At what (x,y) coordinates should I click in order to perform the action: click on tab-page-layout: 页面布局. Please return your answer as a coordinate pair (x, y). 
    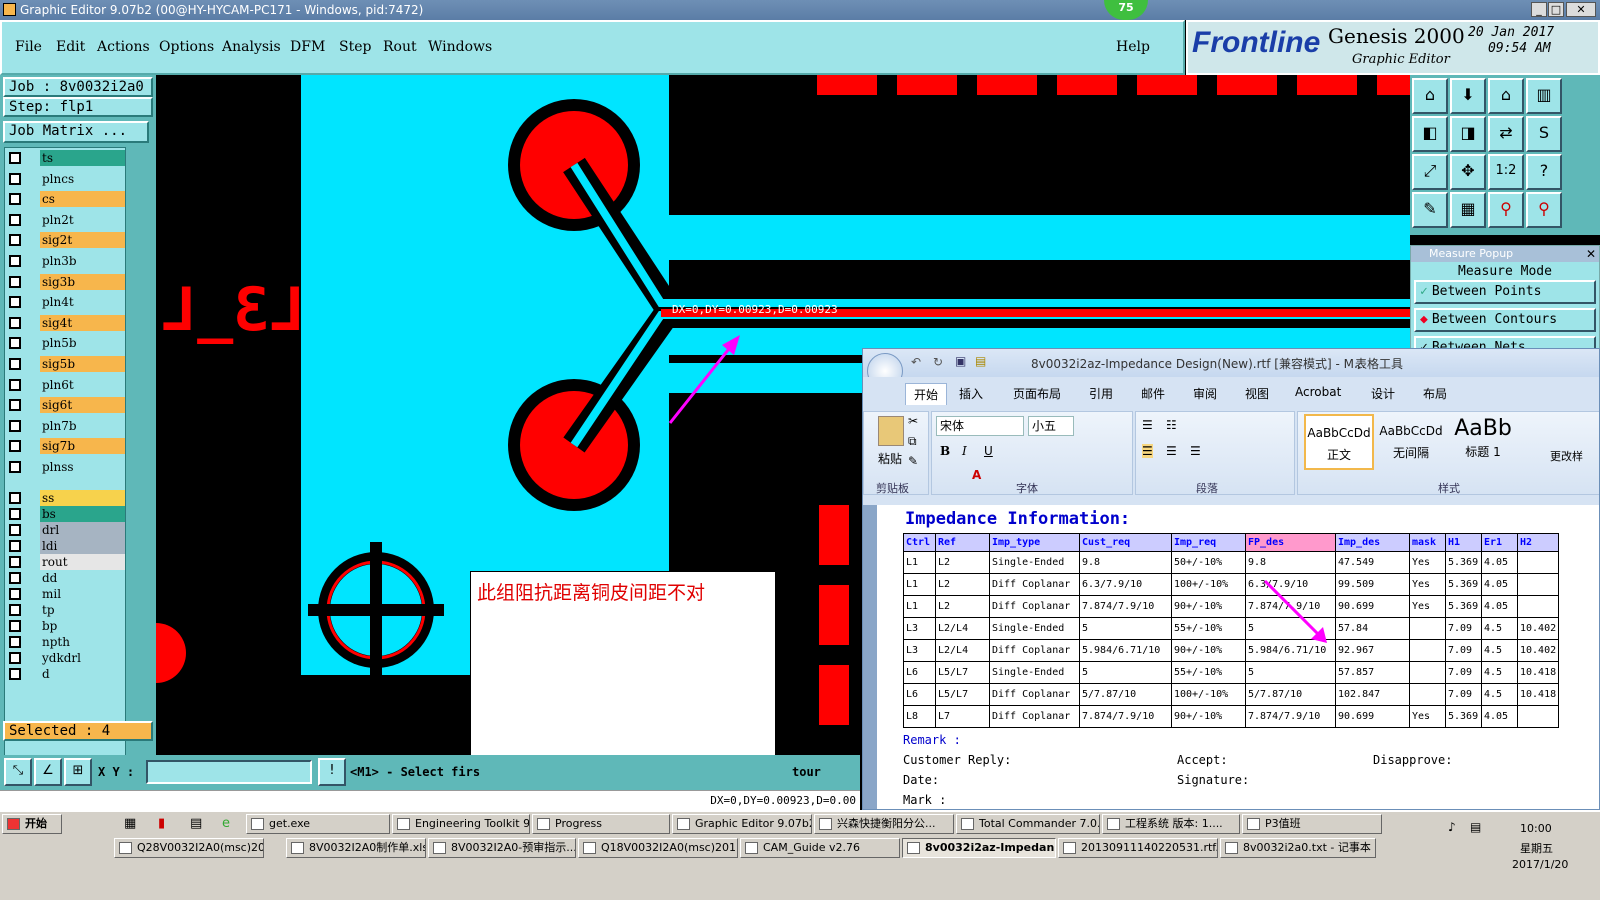
    Looking at the image, I should click on (1037, 393).